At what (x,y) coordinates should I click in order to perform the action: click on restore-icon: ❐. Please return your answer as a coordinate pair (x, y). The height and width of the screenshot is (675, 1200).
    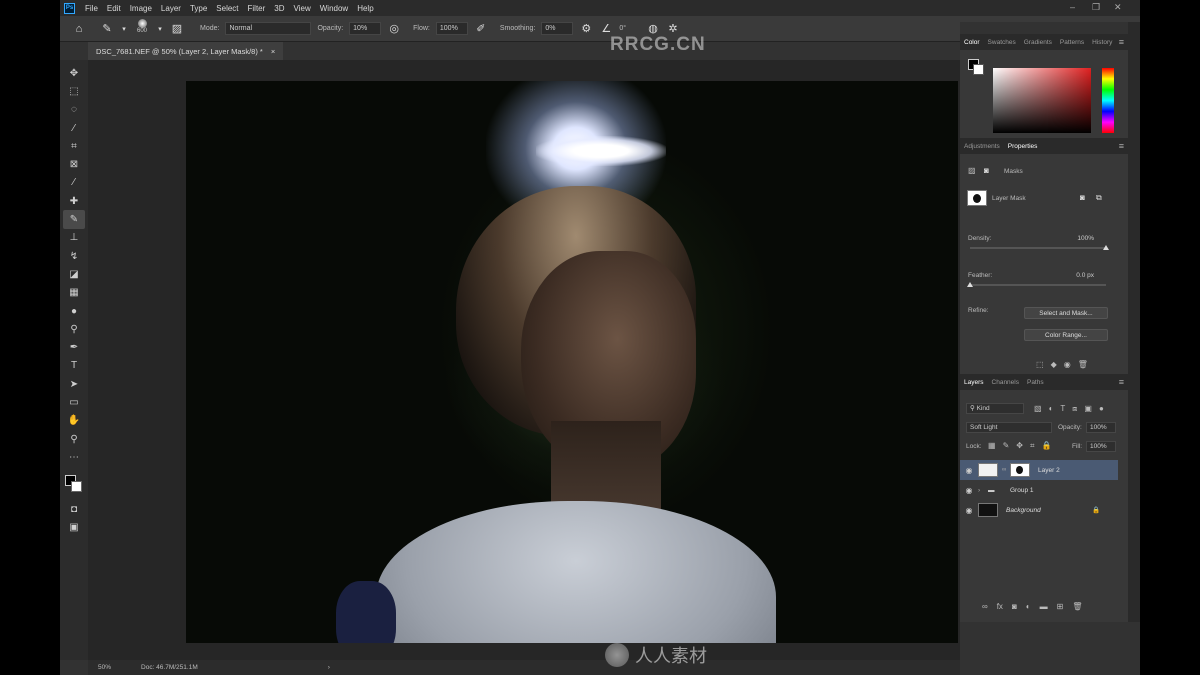
    Looking at the image, I should click on (1096, 7).